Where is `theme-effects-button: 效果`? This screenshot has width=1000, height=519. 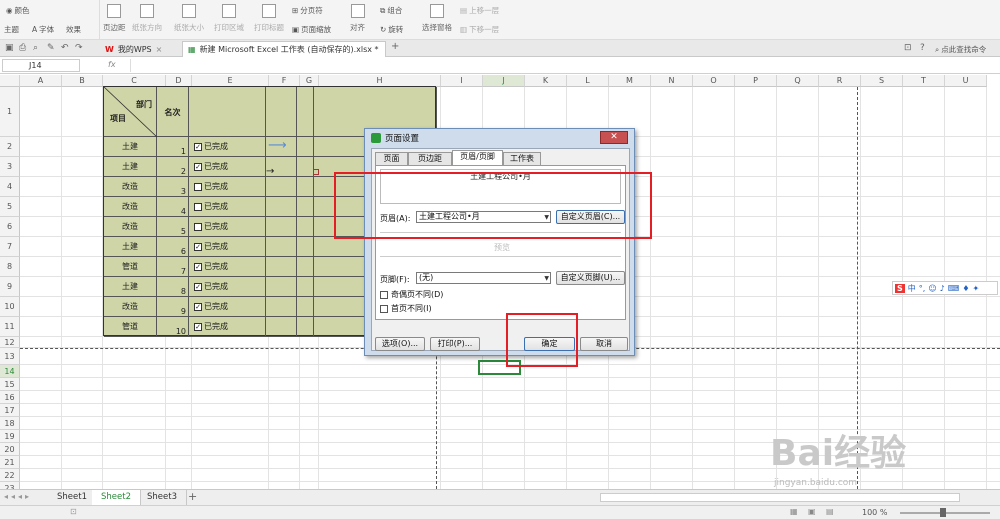 theme-effects-button: 效果 is located at coordinates (73, 29).